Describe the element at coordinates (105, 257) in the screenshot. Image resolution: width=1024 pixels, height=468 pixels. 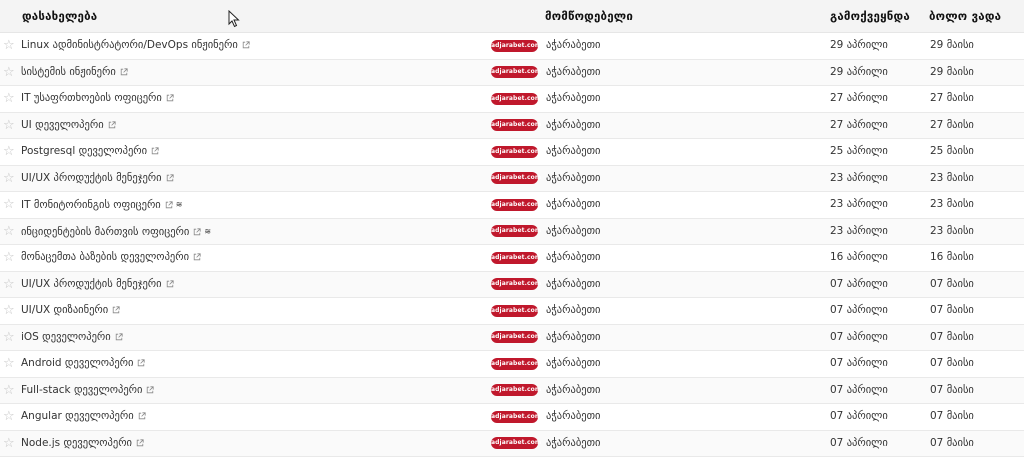
I see `job-title-text: მონაცემთა ბაზების დეველოპერი` at that location.